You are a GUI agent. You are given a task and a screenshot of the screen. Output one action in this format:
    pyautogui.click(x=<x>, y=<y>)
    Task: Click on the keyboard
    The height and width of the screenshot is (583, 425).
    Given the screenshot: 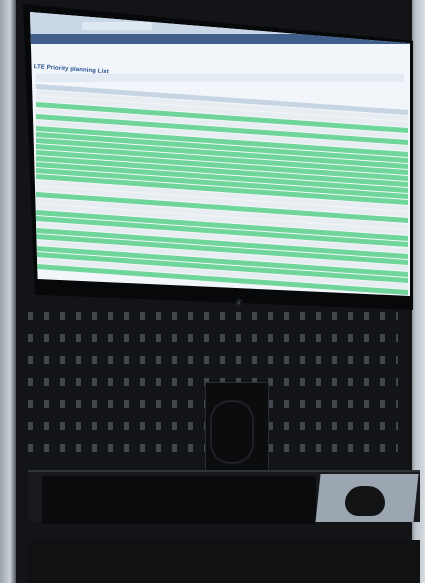 What is the action you would take?
    pyautogui.click(x=179, y=500)
    